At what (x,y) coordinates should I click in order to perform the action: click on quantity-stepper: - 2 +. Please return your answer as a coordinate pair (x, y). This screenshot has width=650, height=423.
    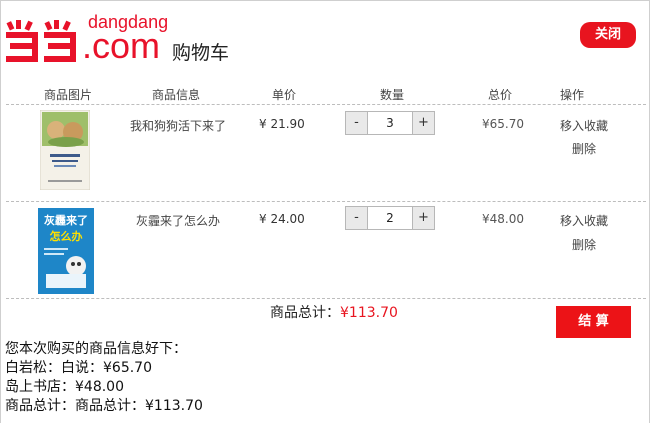
    Looking at the image, I should click on (390, 218).